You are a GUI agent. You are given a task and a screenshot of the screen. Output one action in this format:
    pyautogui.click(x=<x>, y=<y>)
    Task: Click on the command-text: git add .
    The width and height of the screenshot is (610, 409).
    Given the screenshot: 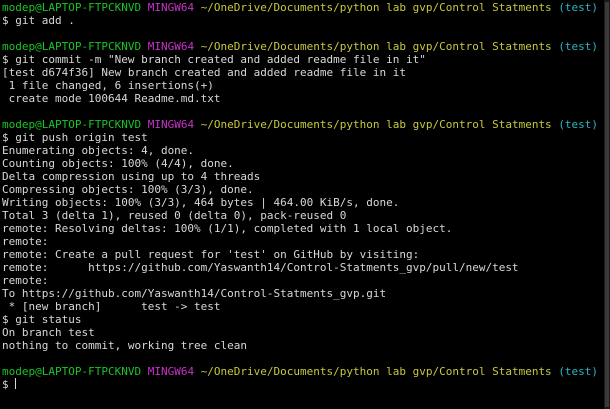 What is the action you would take?
    pyautogui.click(x=45, y=20)
    